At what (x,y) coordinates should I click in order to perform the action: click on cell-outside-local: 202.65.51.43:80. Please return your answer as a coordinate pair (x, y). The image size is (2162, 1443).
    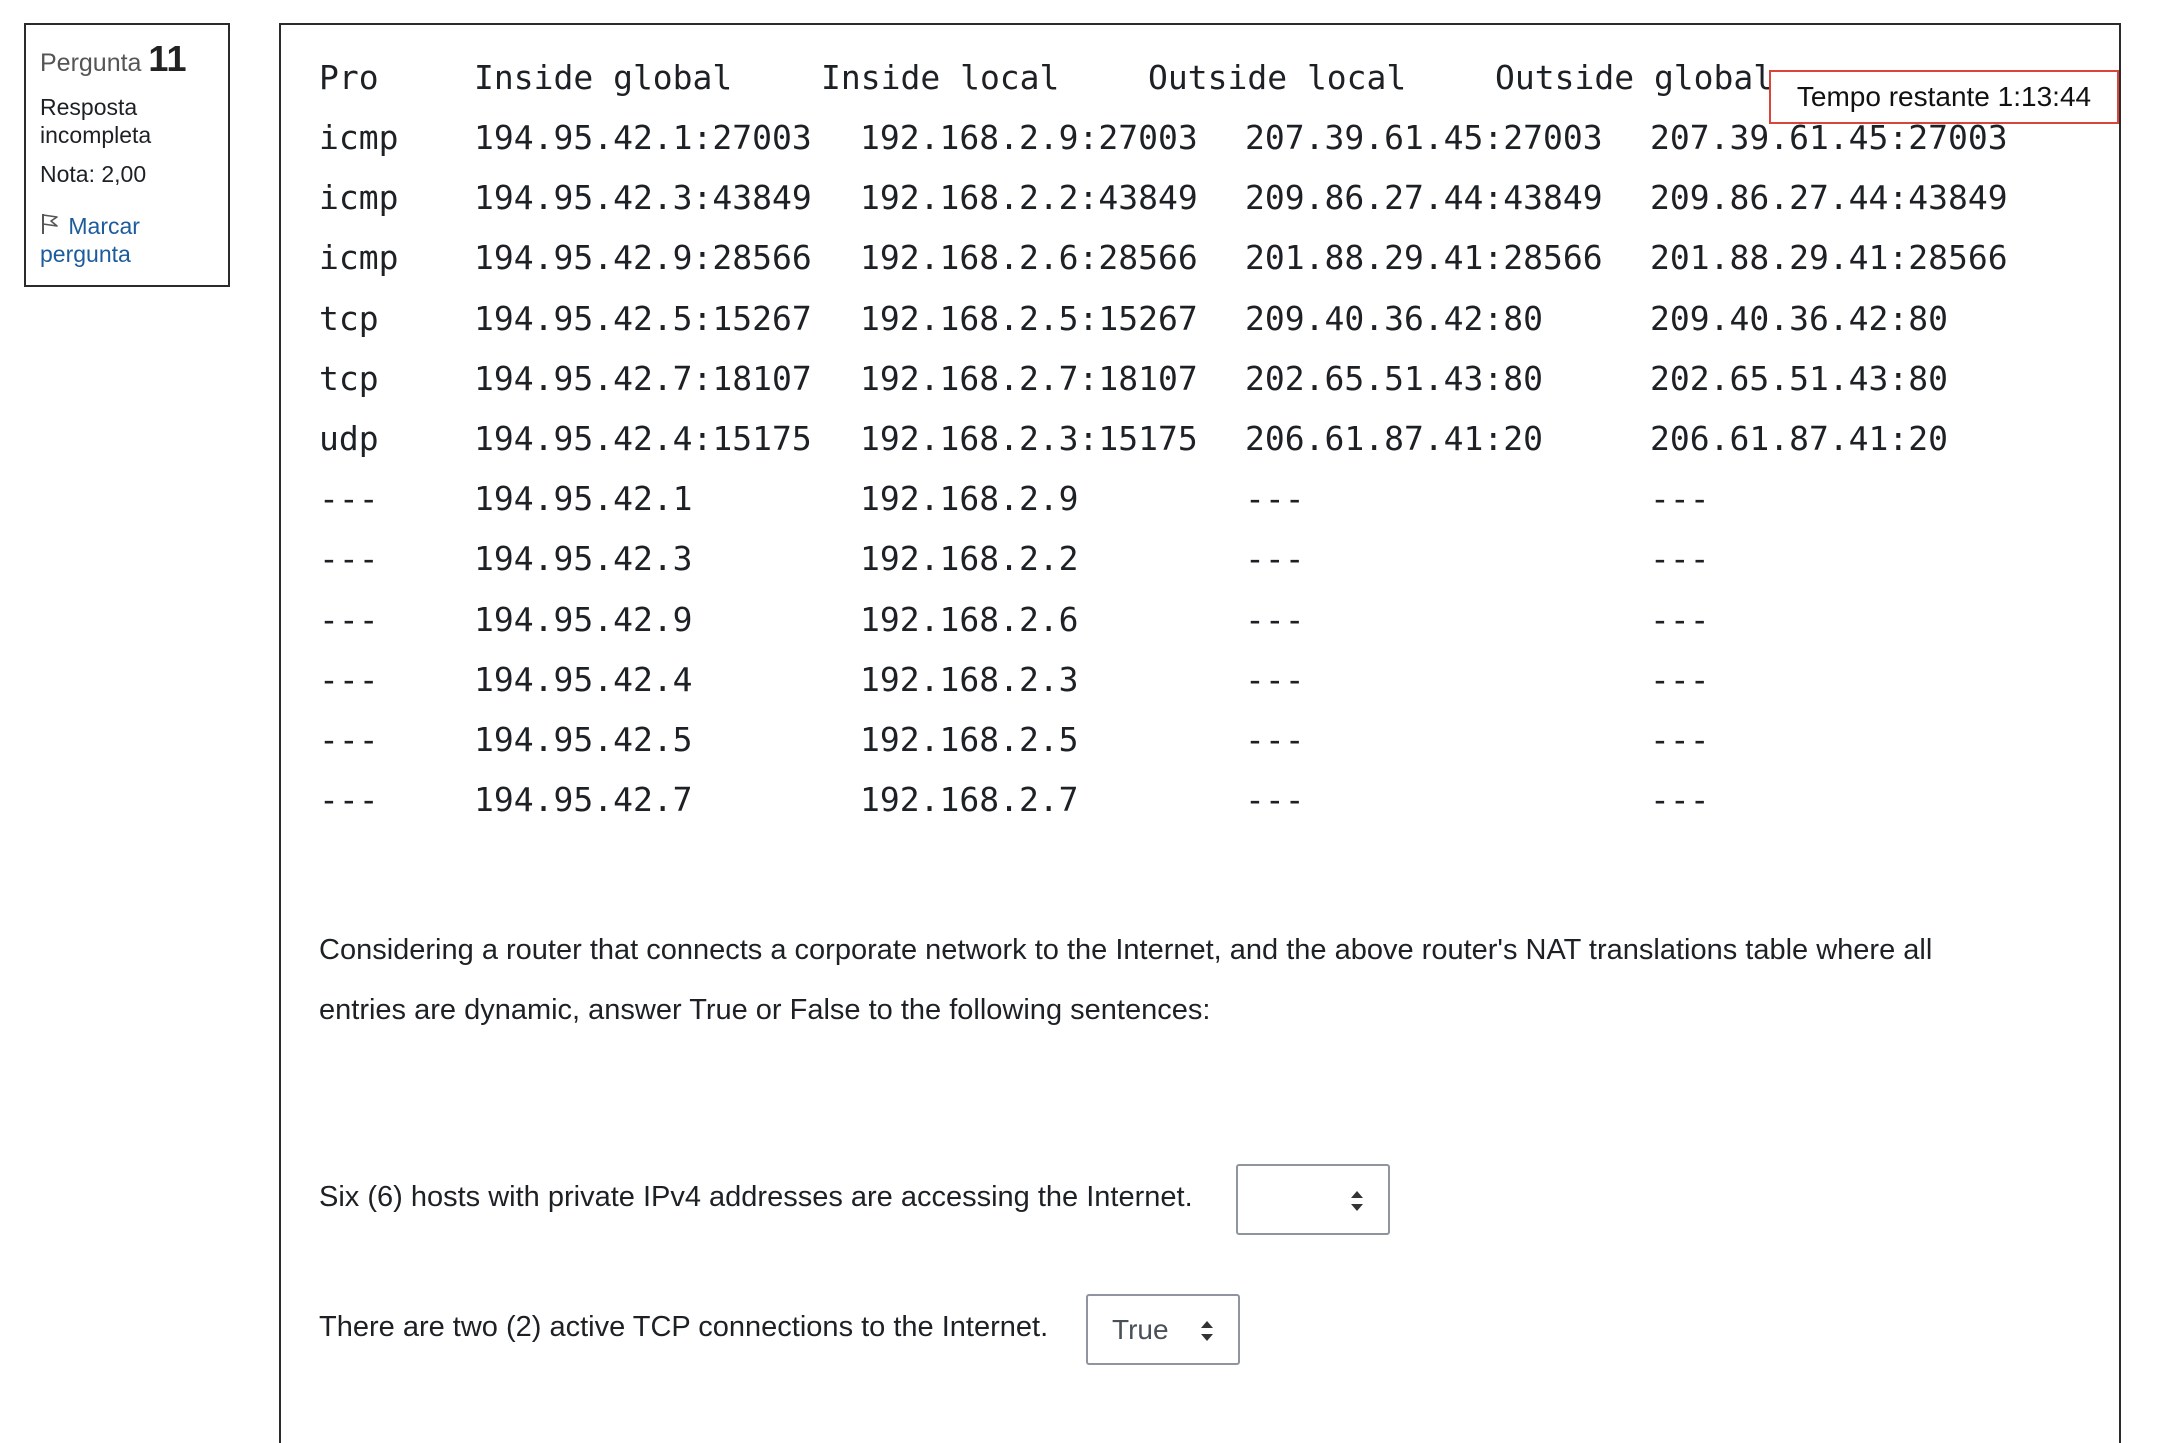
    Looking at the image, I should click on (1394, 378).